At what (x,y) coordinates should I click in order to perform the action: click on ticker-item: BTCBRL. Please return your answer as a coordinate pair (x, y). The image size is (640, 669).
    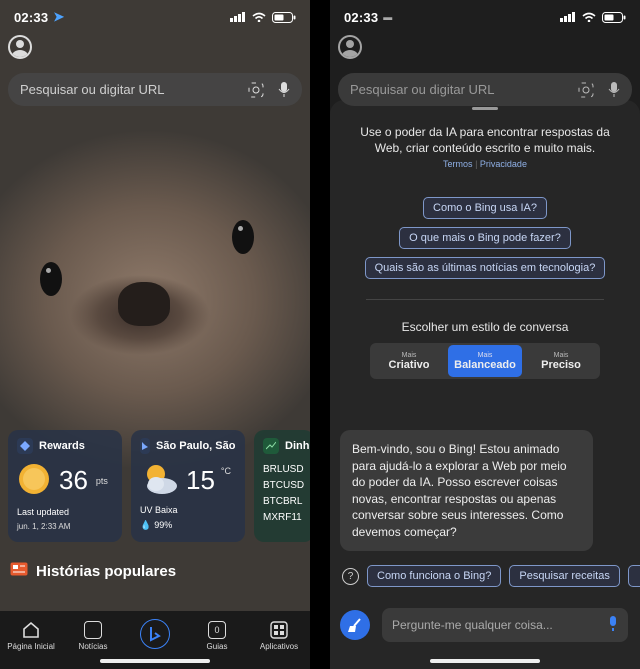
    Looking at the image, I should click on (283, 501).